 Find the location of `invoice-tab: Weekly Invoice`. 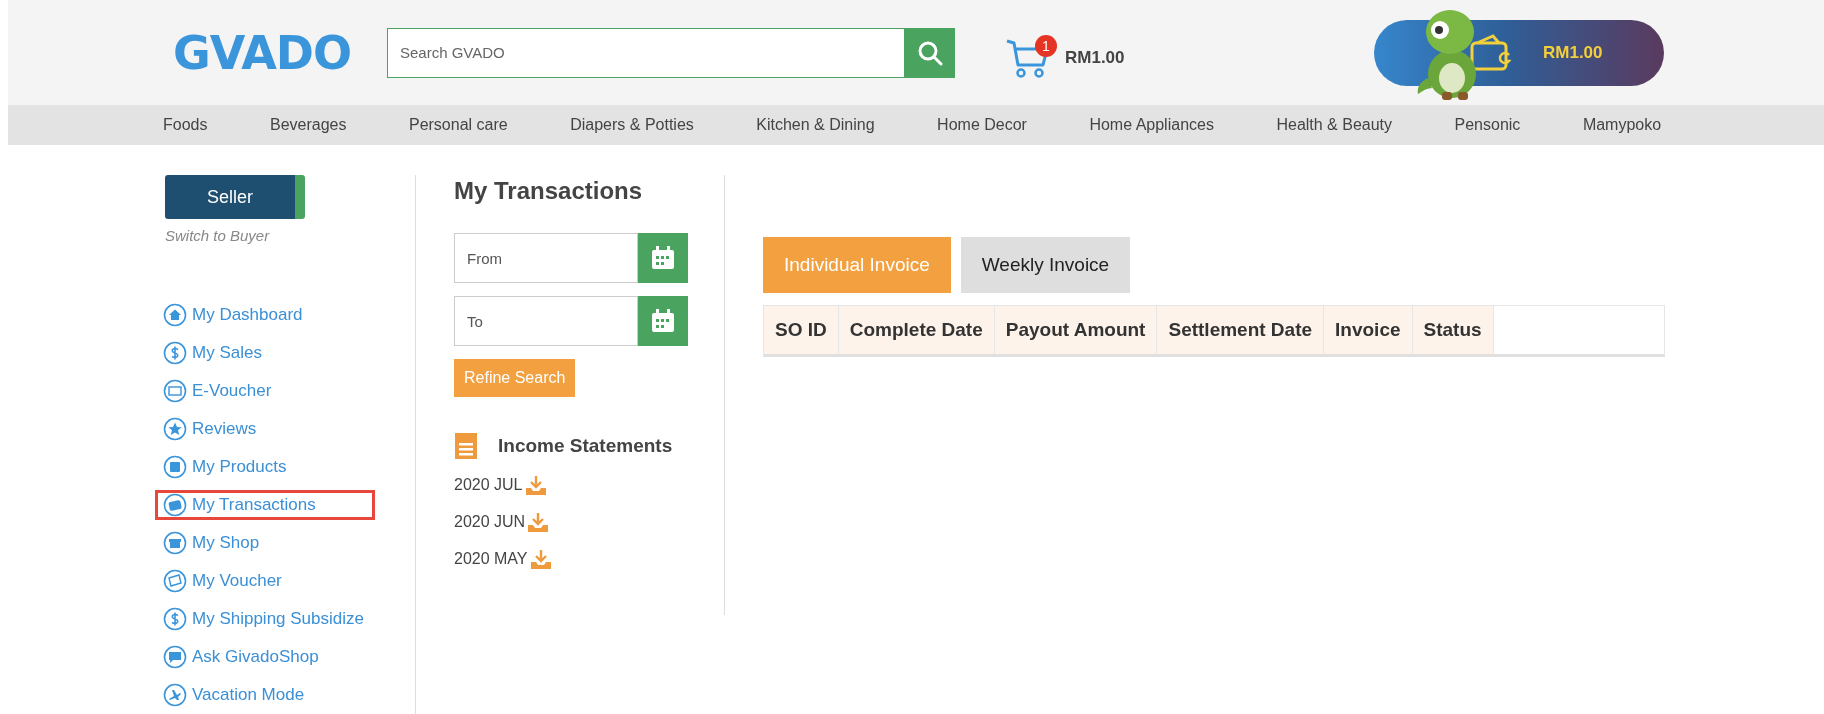

invoice-tab: Weekly Invoice is located at coordinates (1045, 265).